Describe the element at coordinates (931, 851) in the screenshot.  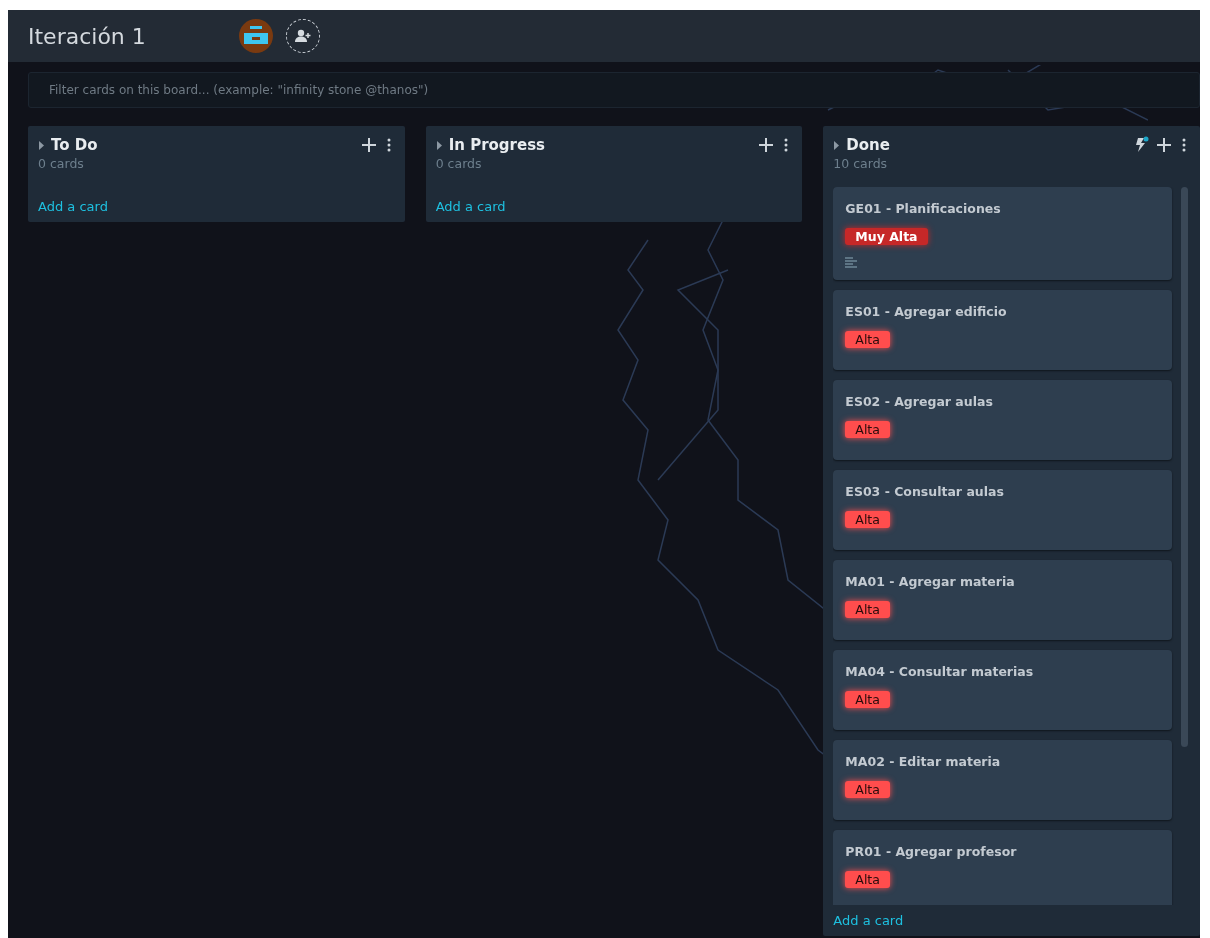
I see `card-title: PR01 - Agregar profesor` at that location.